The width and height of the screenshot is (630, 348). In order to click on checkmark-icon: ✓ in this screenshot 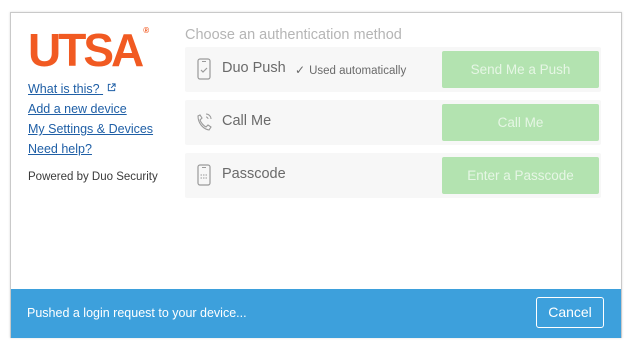, I will do `click(300, 70)`.